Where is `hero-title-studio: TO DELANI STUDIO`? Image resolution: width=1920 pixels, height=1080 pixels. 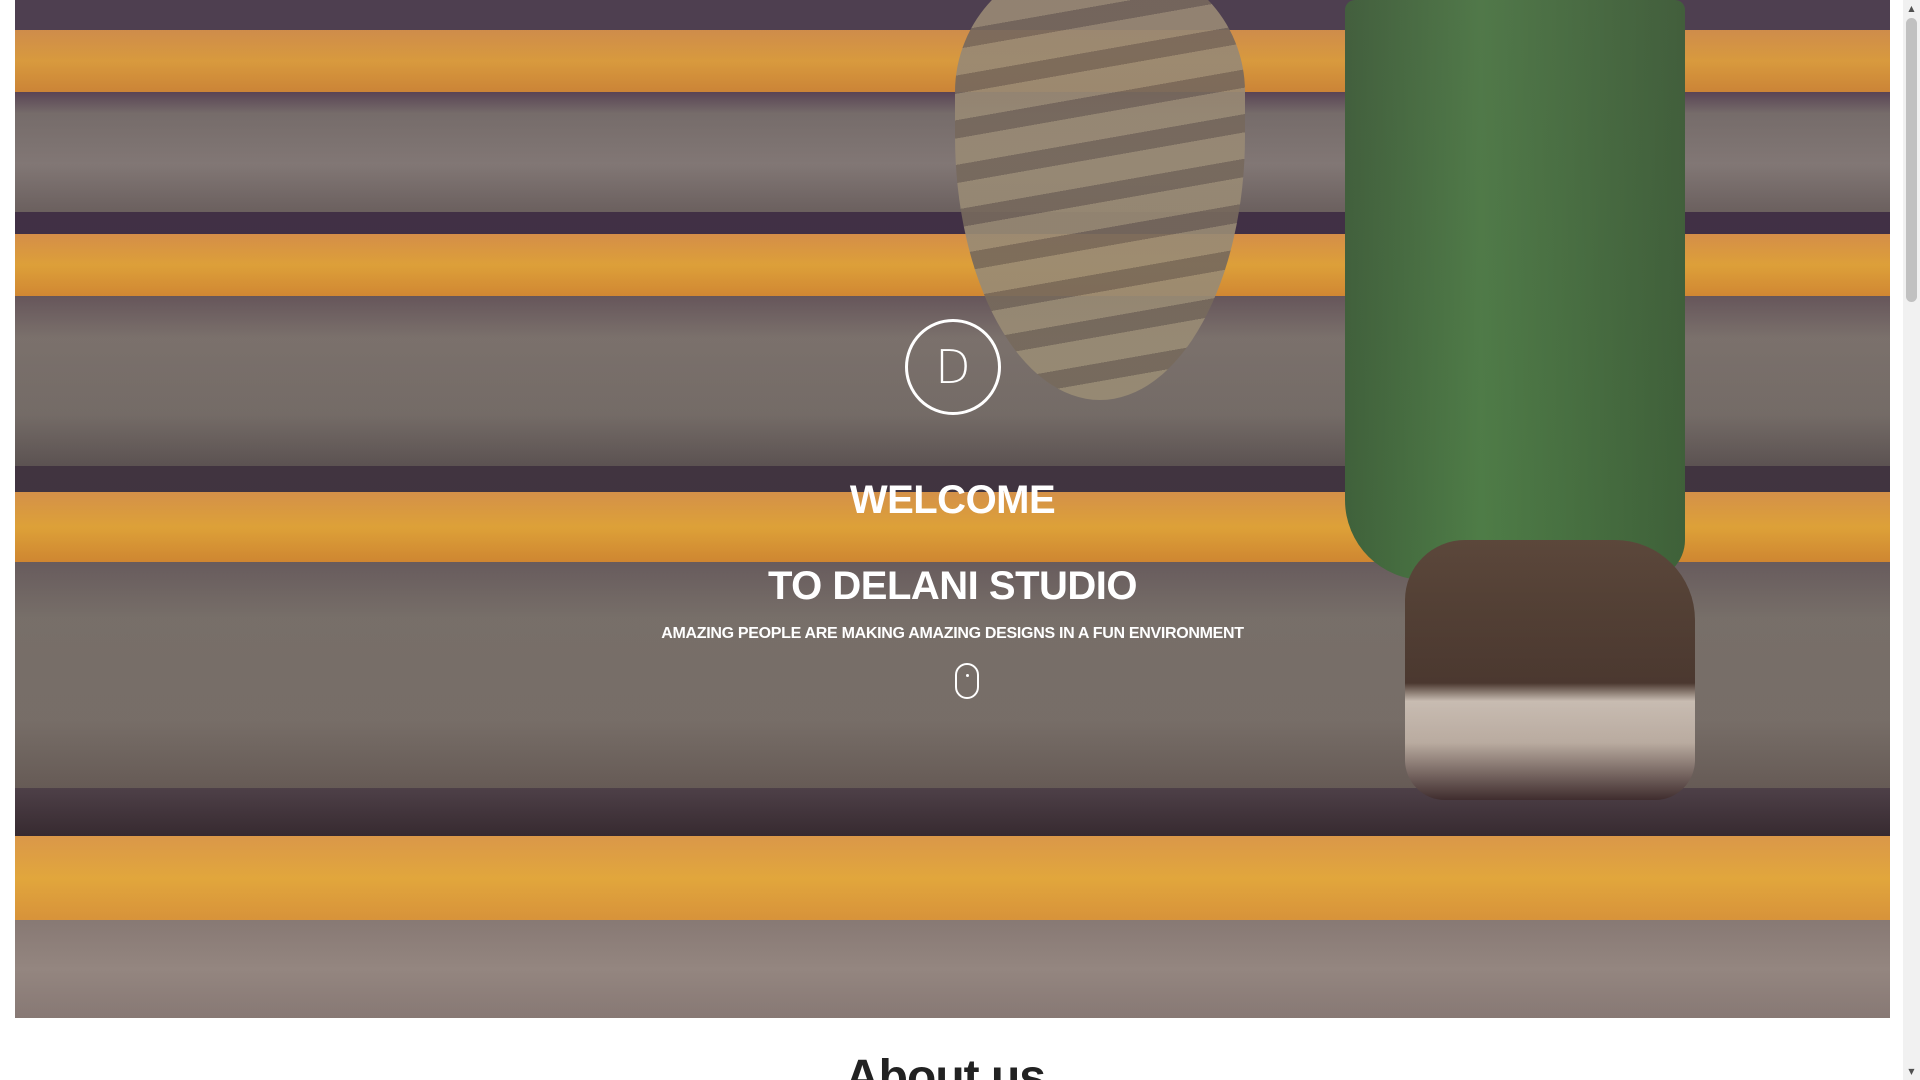
hero-title-studio: TO DELANI STUDIO is located at coordinates (952, 586).